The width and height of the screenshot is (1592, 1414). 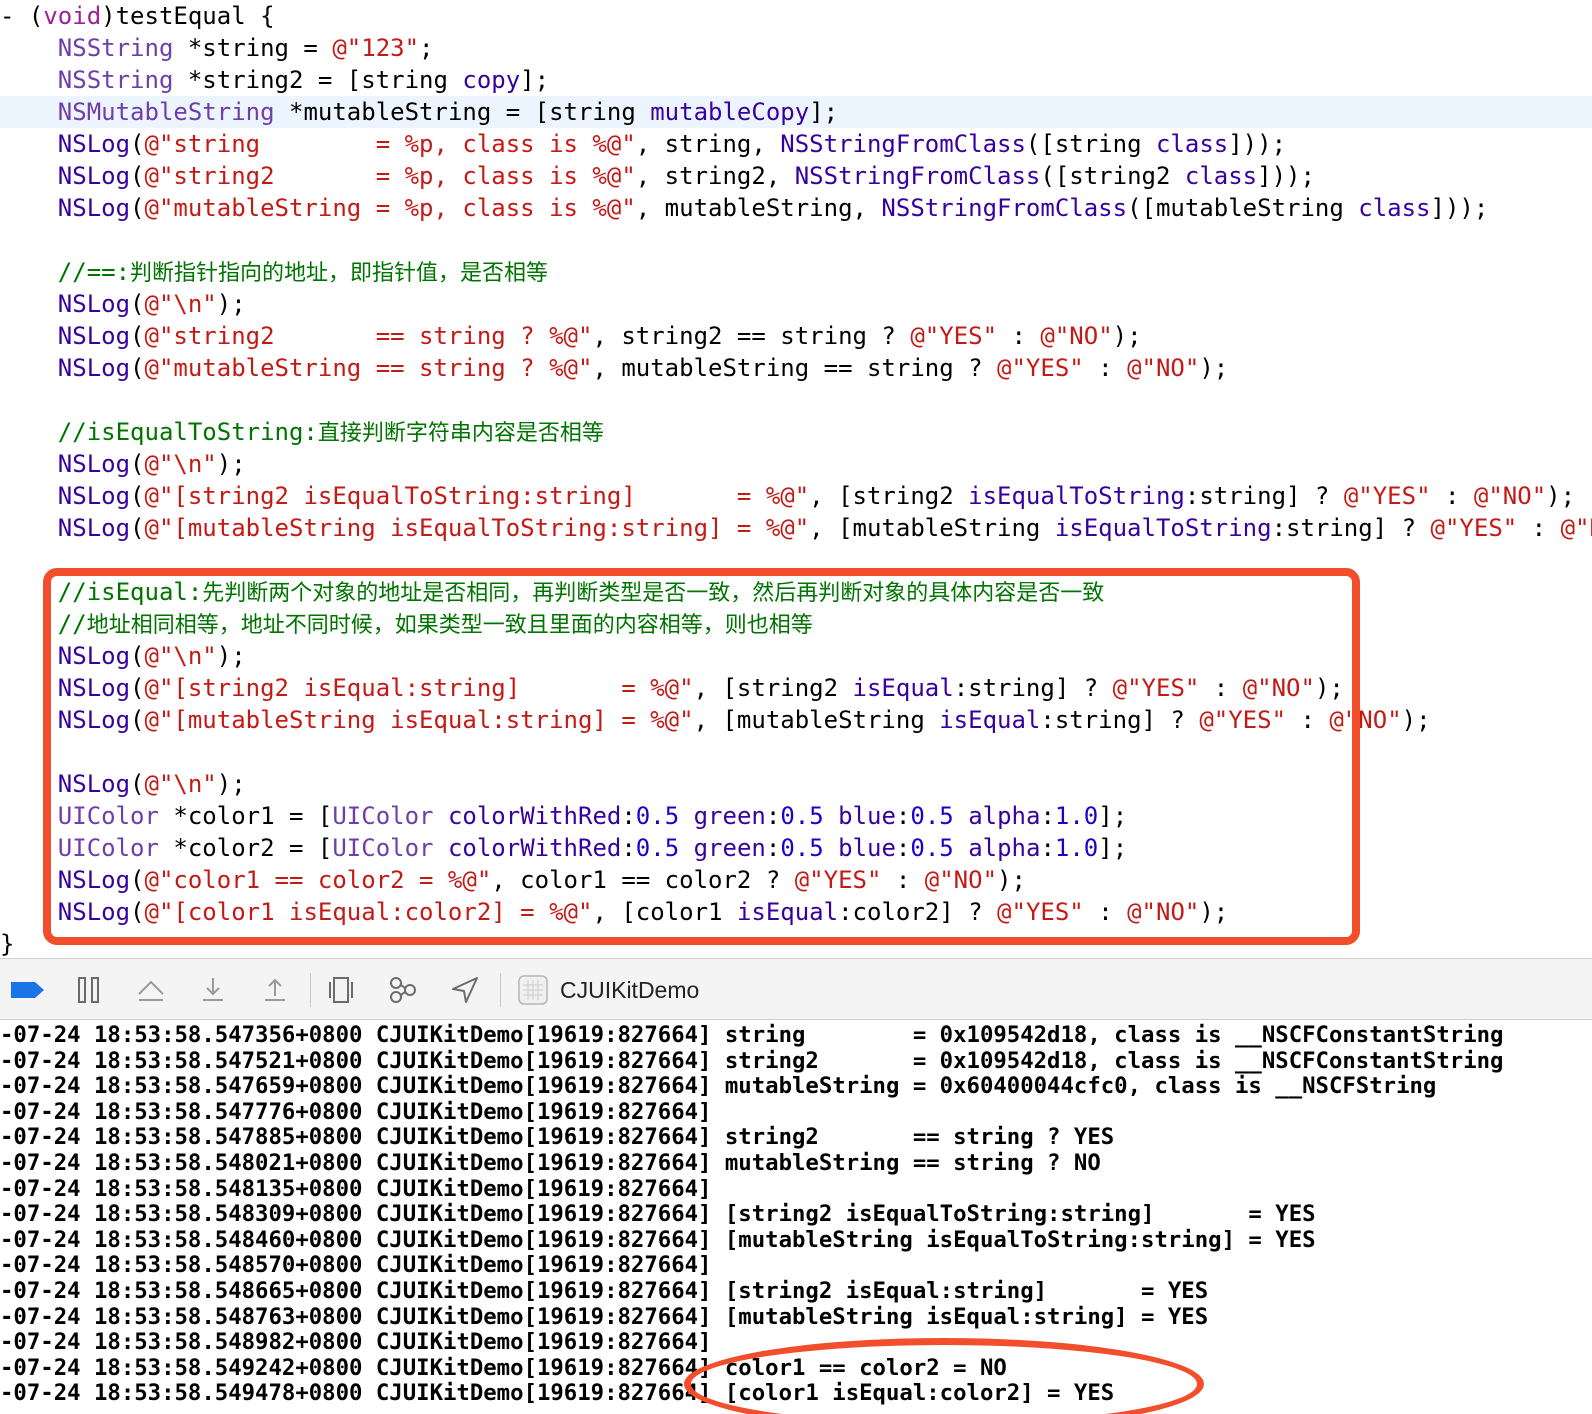 I want to click on code-line: }, so click(x=796, y=943).